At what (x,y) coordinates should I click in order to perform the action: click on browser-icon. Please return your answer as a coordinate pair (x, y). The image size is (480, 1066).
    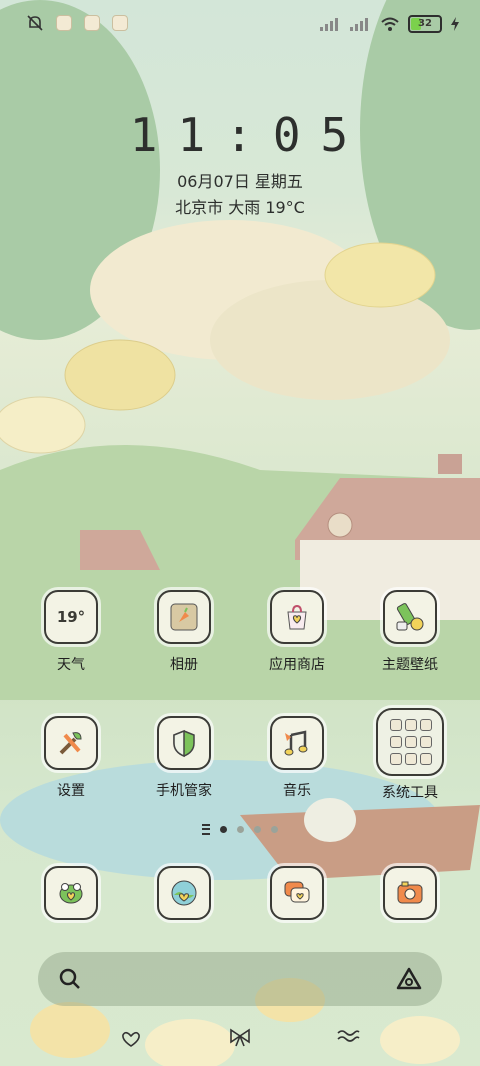
    Looking at the image, I should click on (184, 893).